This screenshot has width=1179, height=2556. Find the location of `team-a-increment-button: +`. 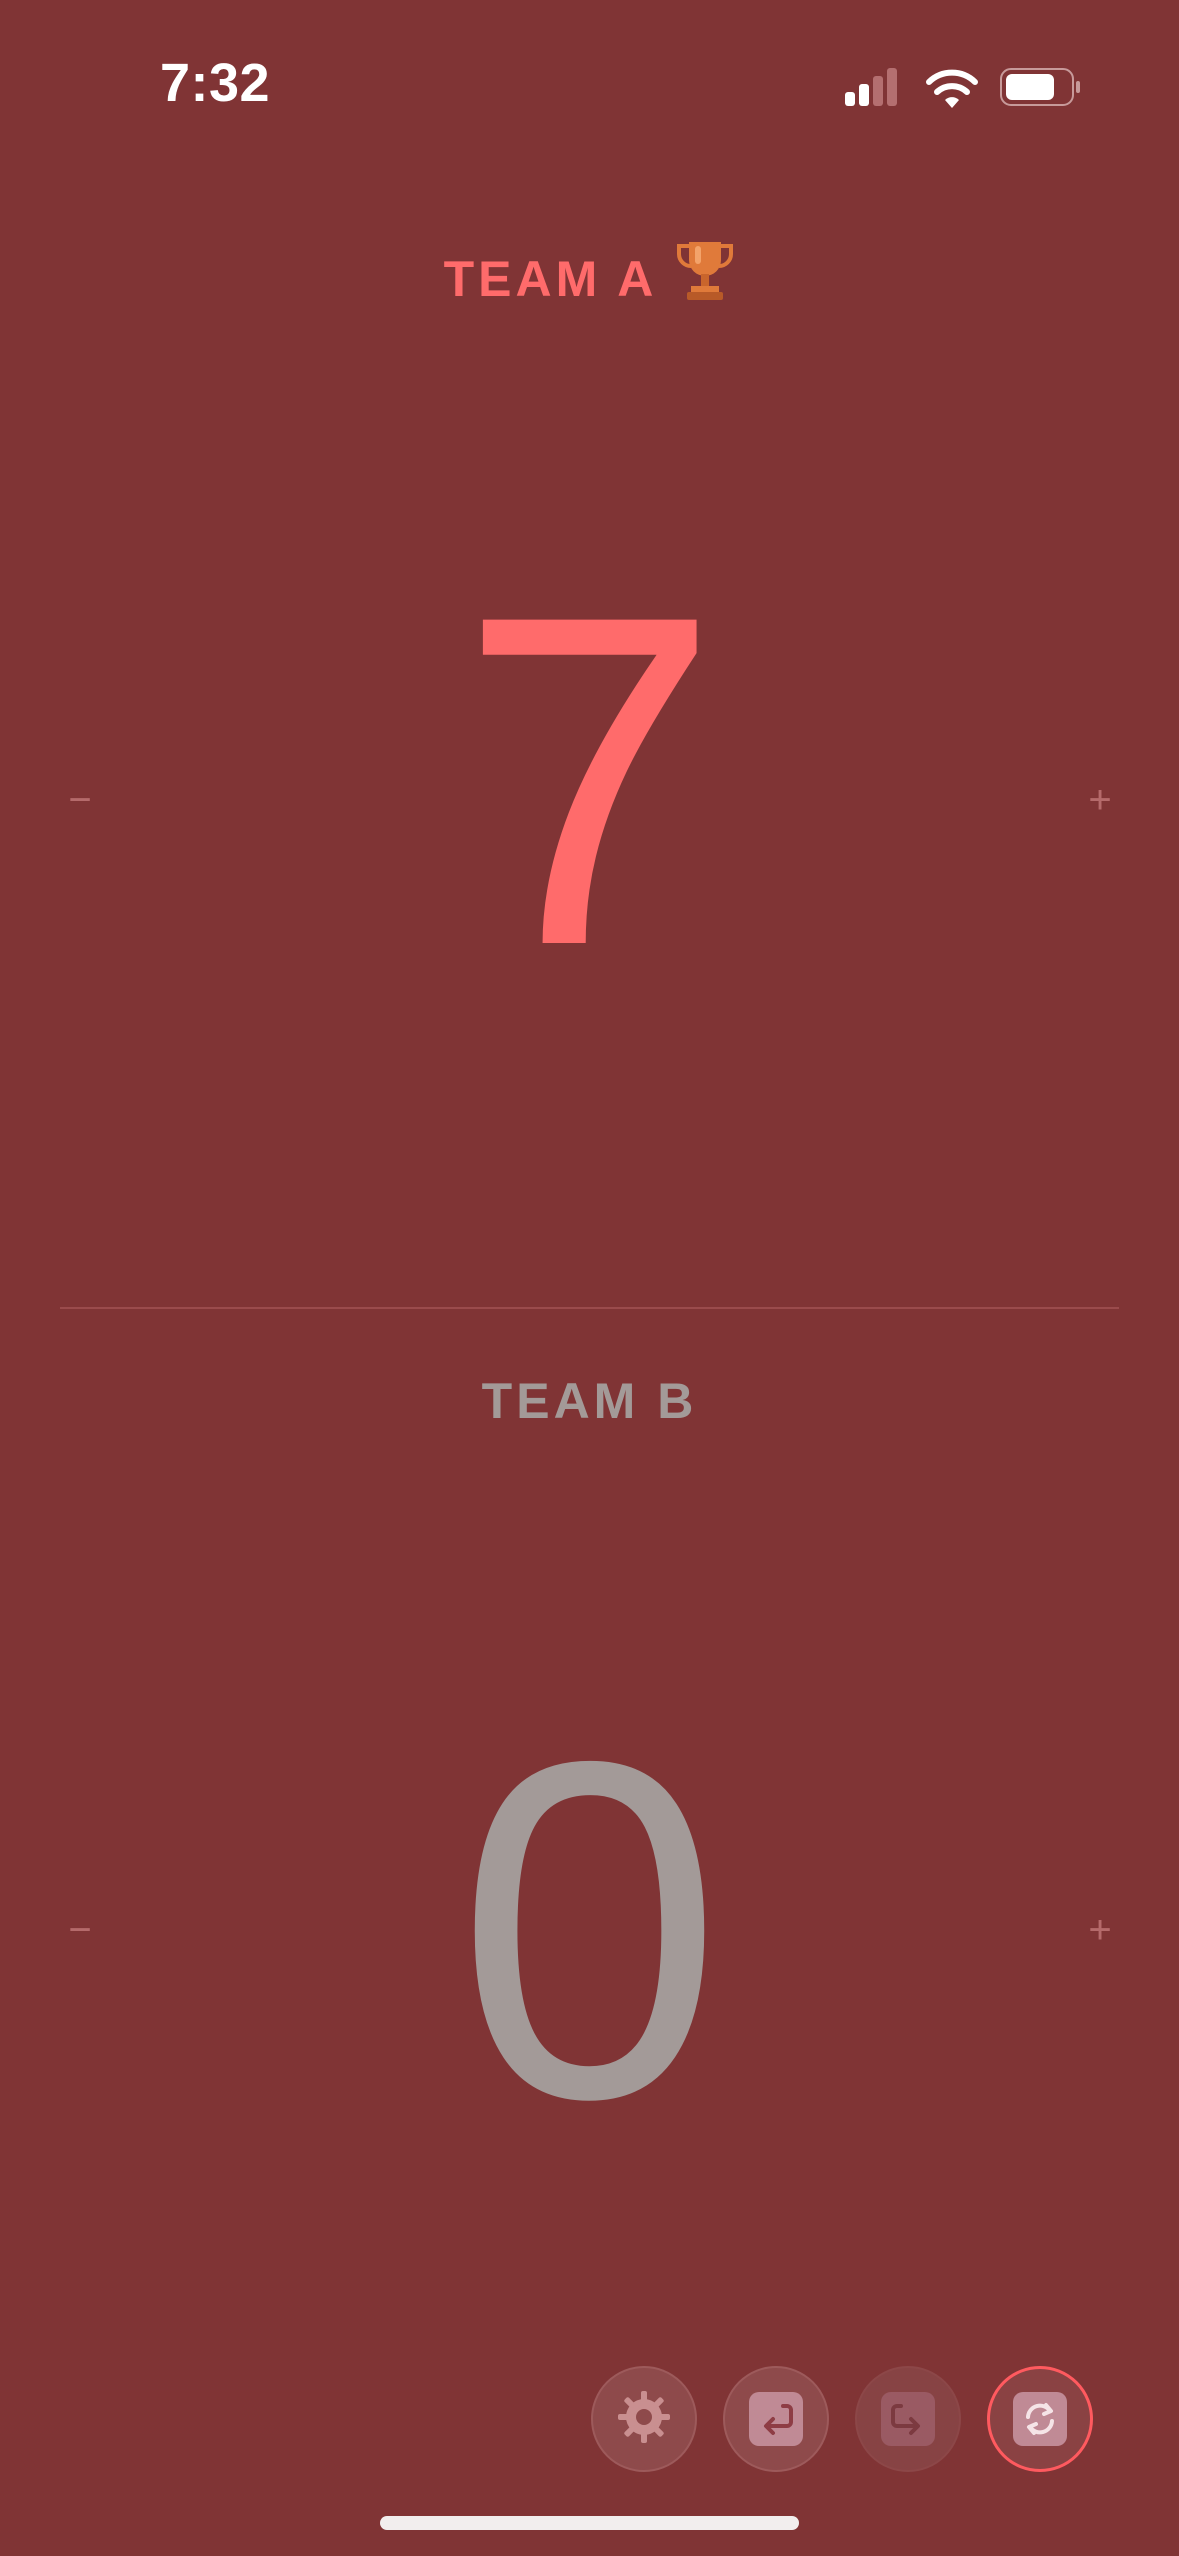

team-a-increment-button: + is located at coordinates (1100, 800).